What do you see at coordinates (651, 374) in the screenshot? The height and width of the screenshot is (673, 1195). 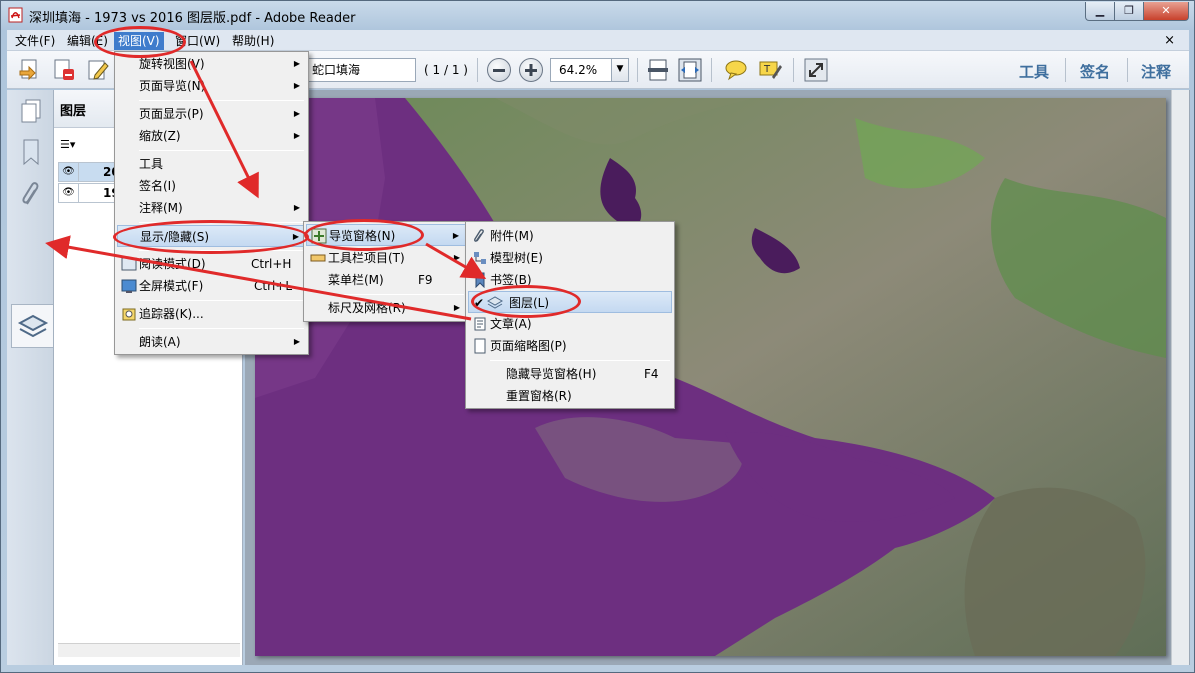 I see `menu-shortcut: F4` at bounding box center [651, 374].